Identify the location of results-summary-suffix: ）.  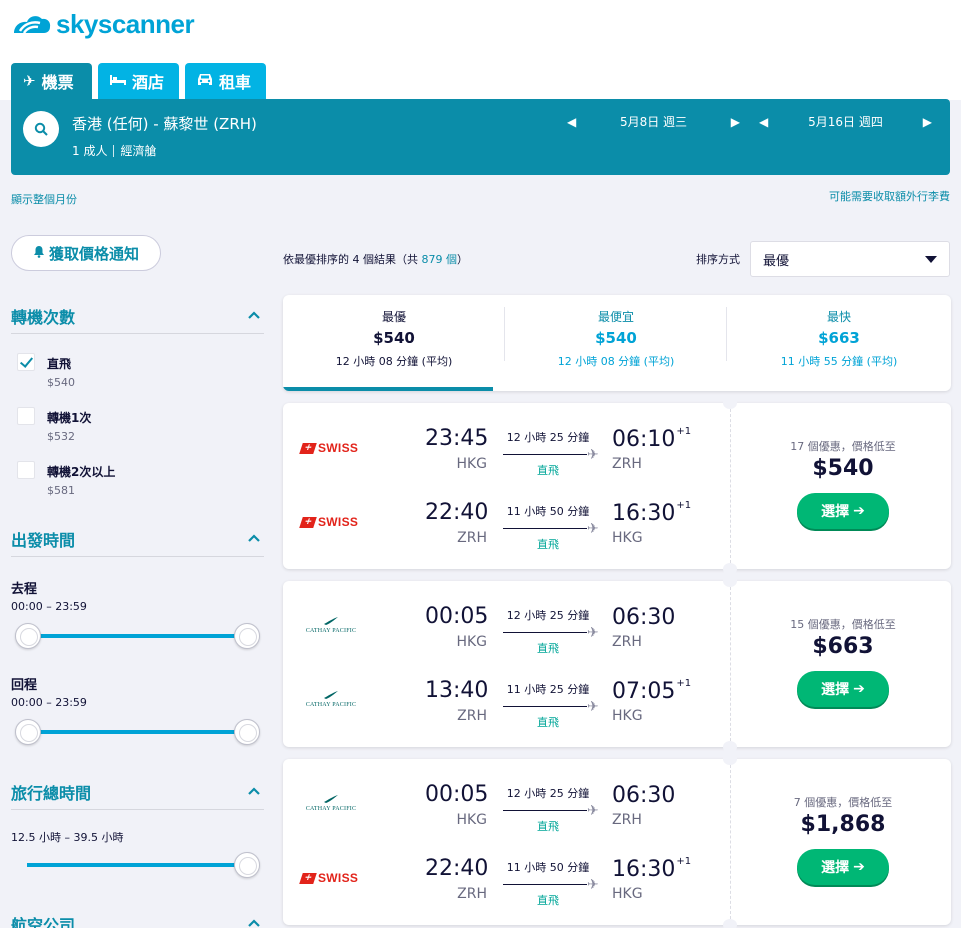
(462, 259).